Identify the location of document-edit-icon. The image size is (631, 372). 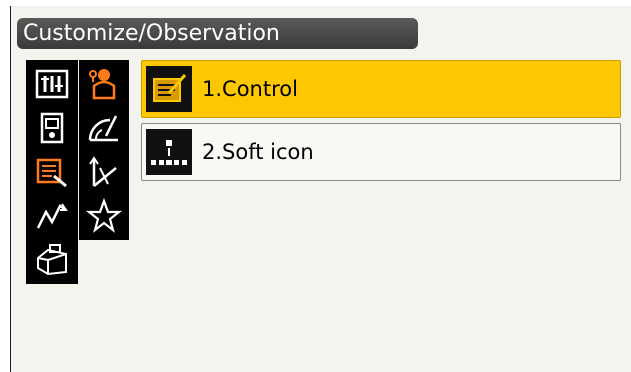
(52, 172).